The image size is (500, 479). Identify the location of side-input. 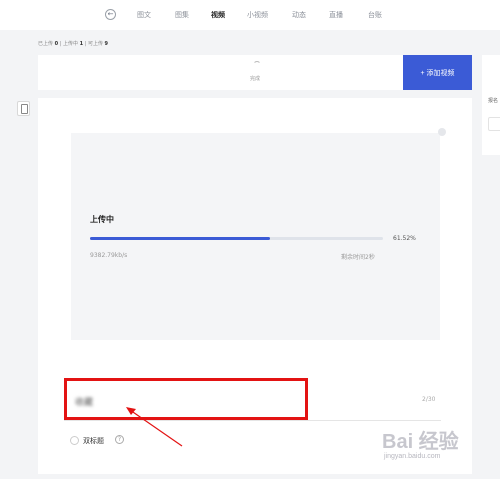
(494, 124).